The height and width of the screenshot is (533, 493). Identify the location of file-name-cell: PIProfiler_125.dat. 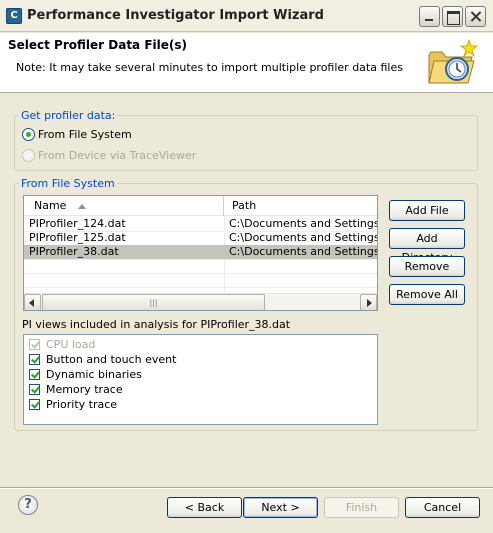
(77, 237).